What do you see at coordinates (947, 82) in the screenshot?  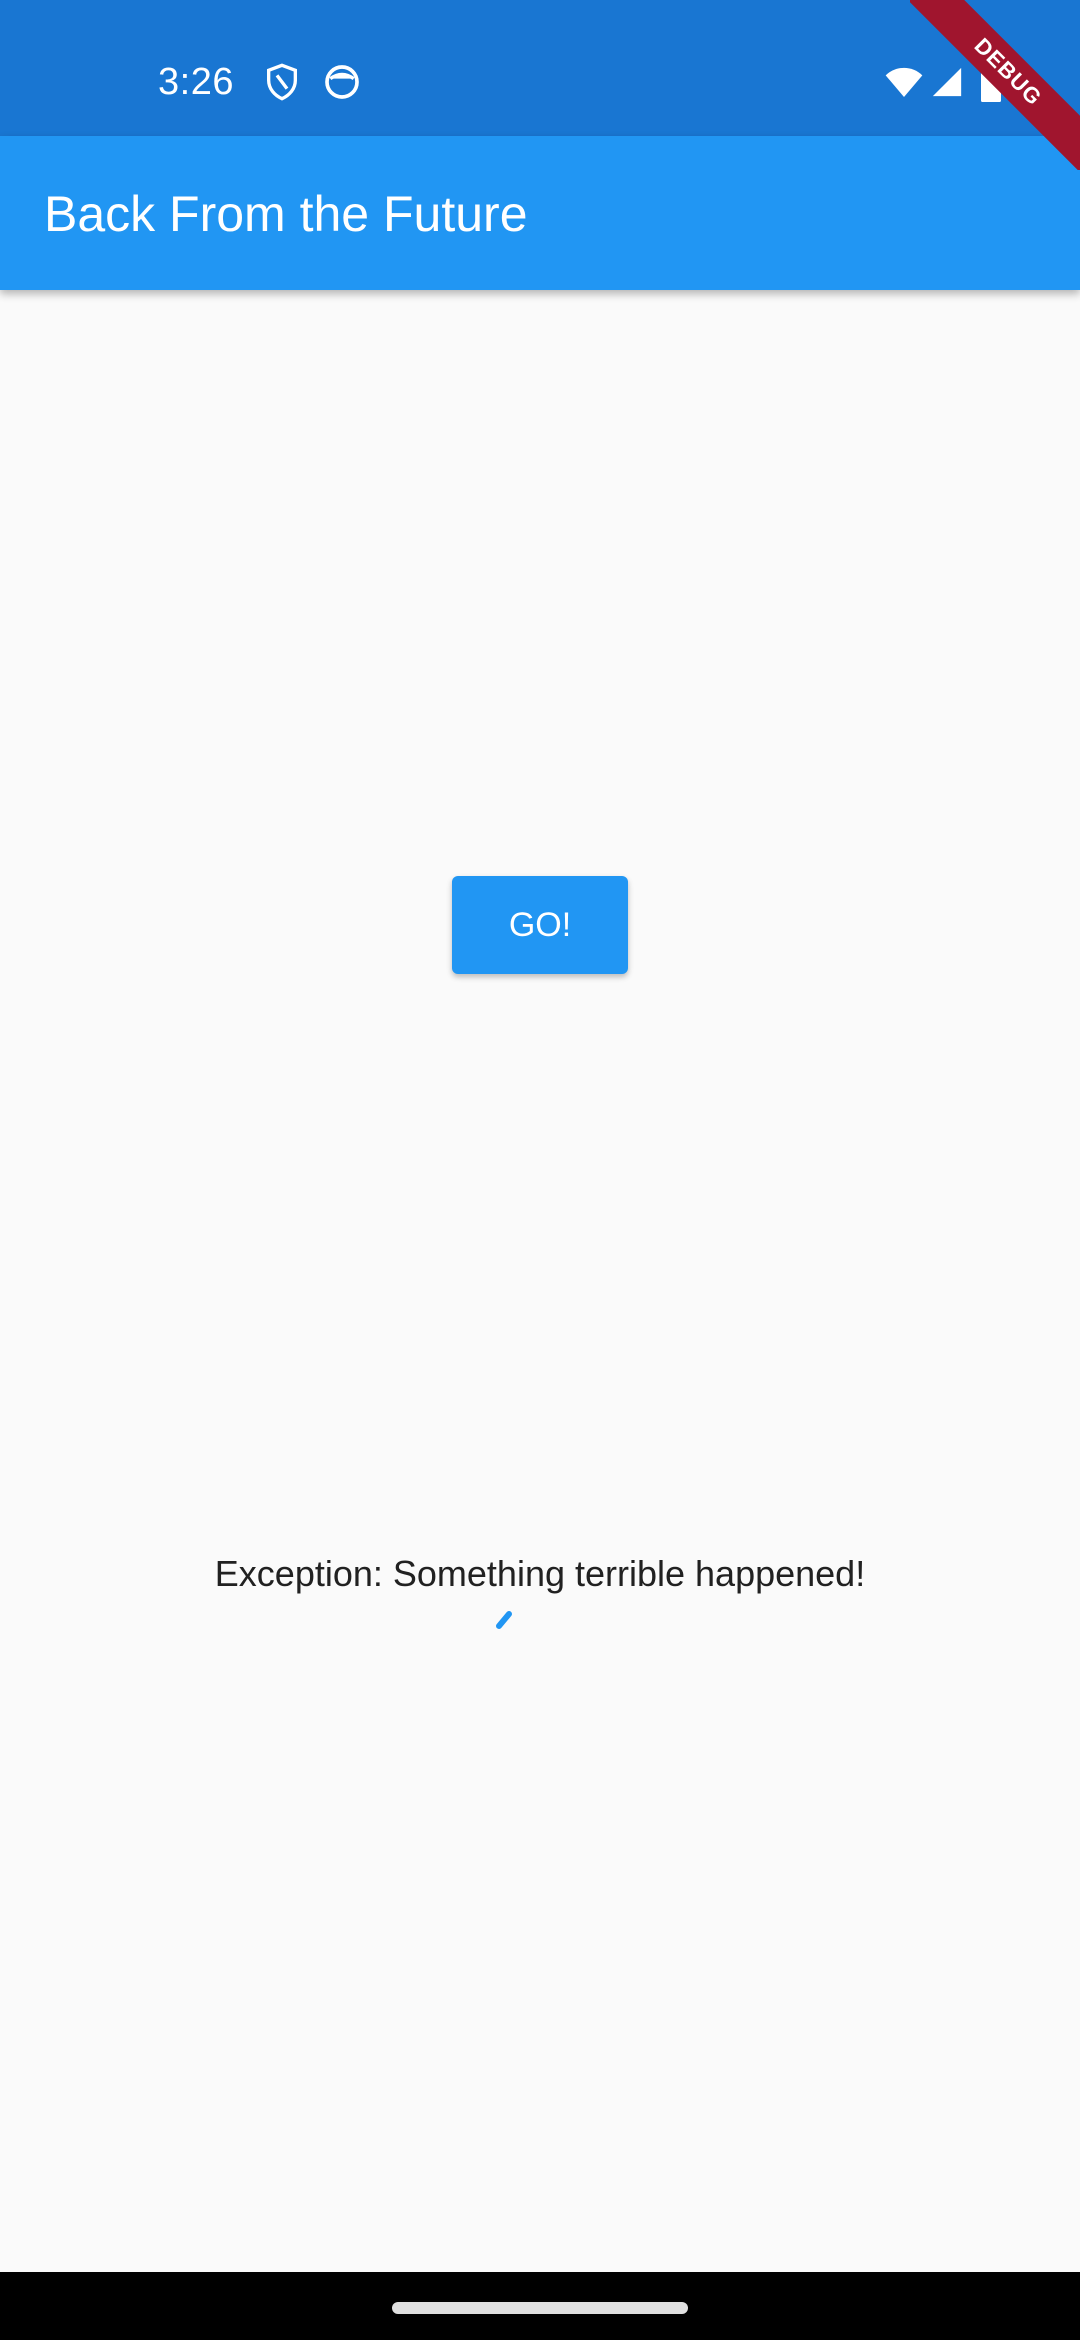 I see `signal-icon` at bounding box center [947, 82].